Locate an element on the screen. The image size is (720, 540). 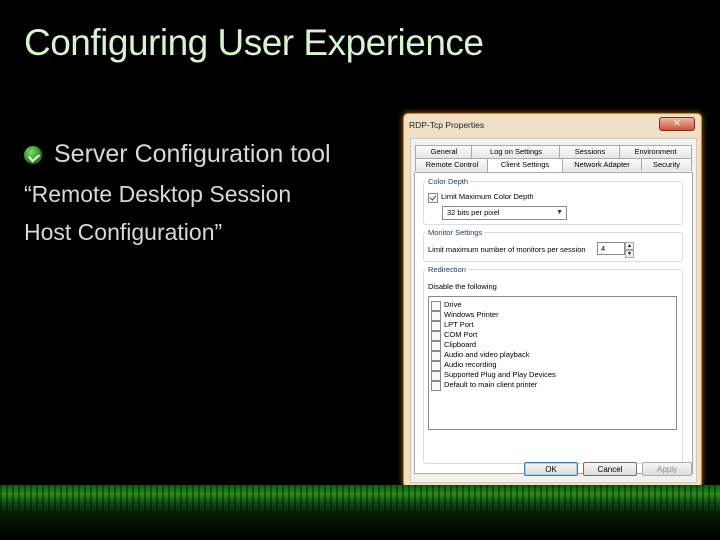
pnp-devices-checkbox is located at coordinates (436, 376).